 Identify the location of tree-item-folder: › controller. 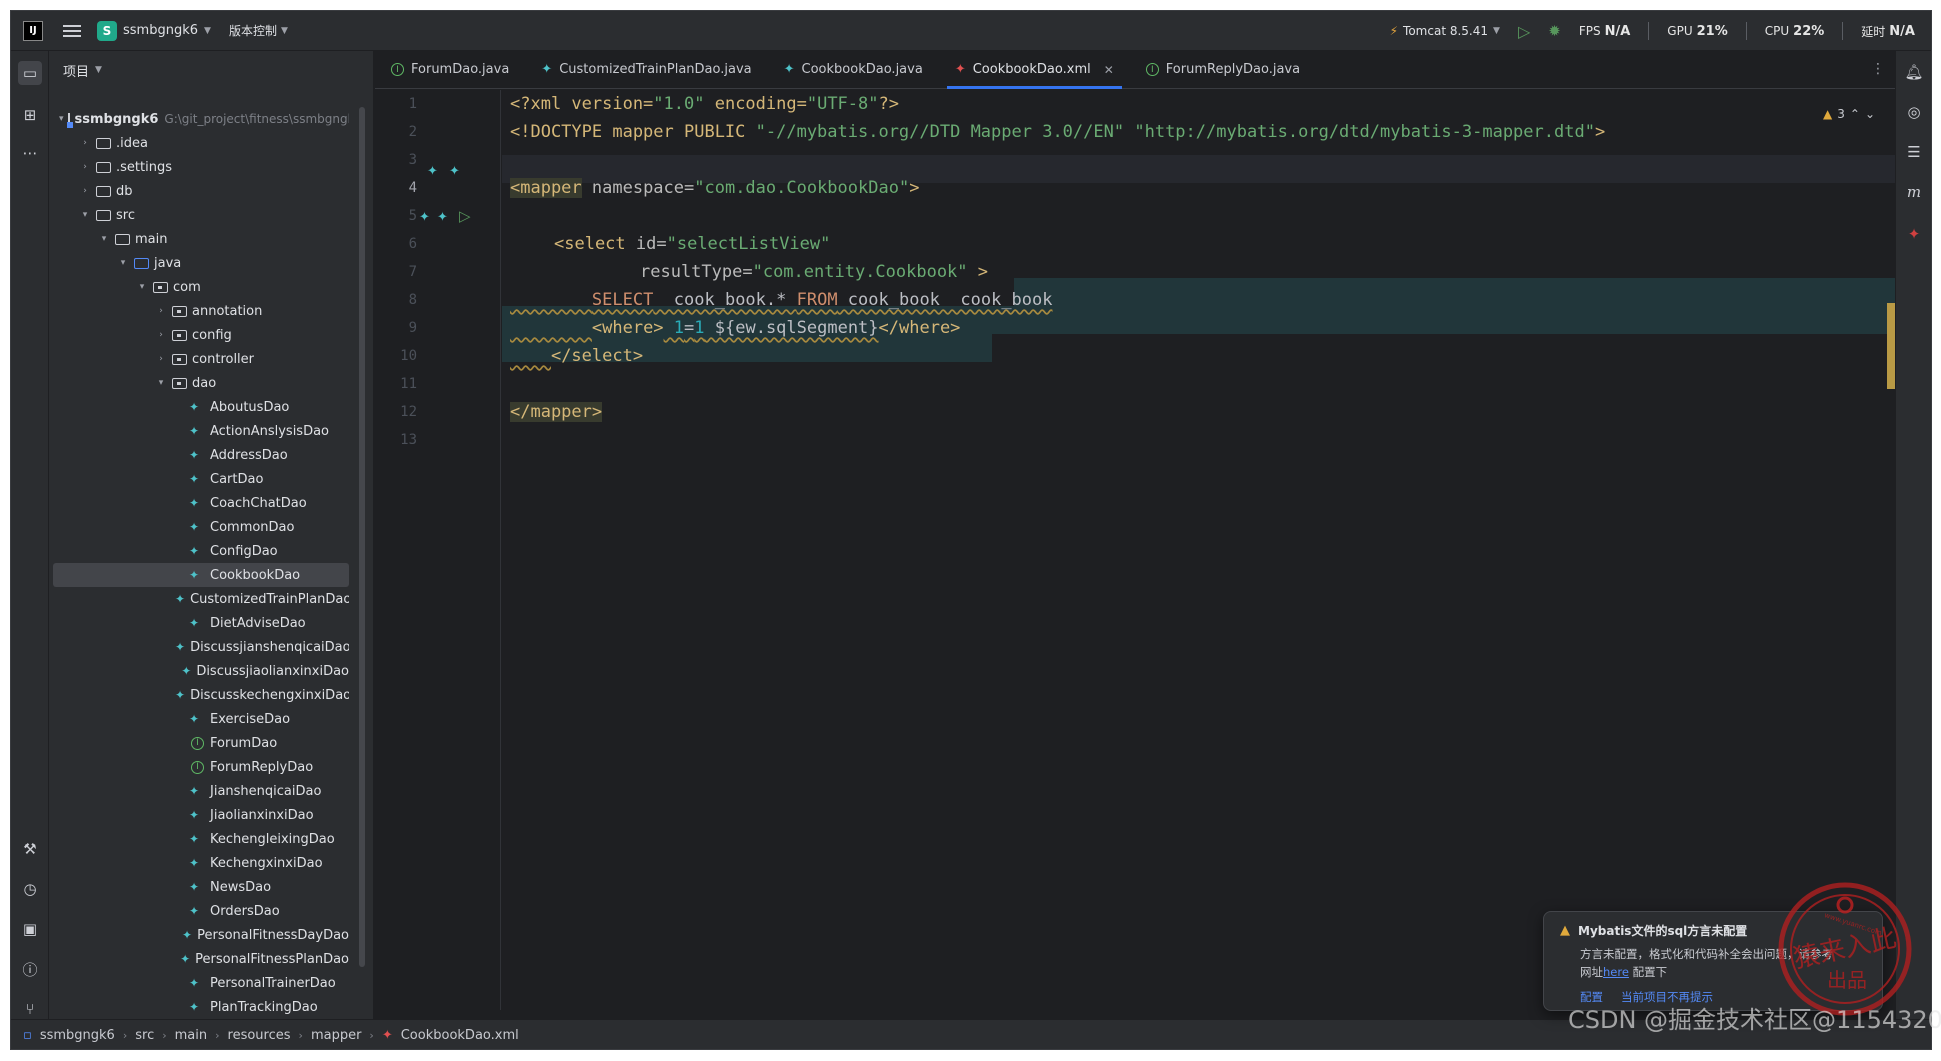
(201, 359).